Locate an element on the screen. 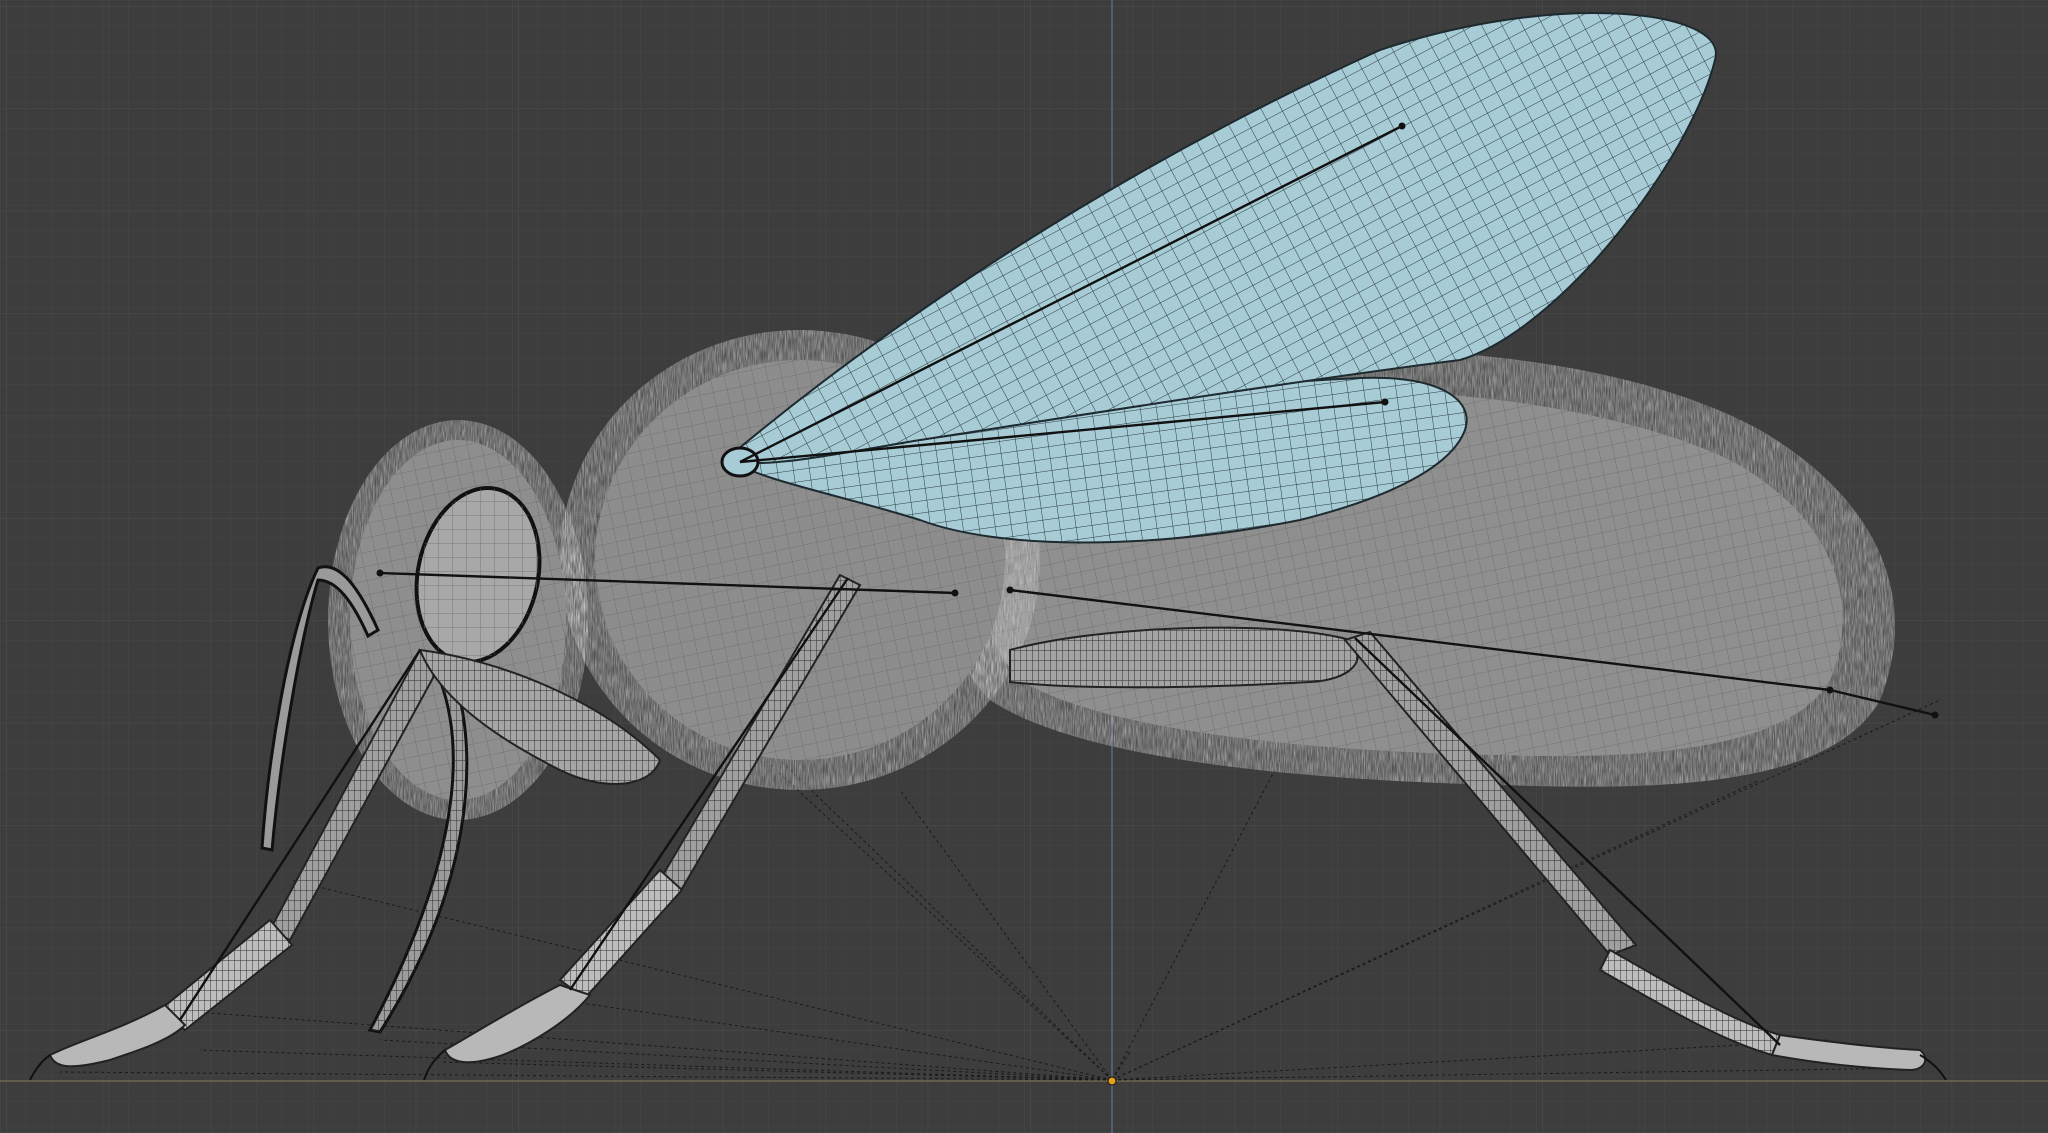 Image resolution: width=2048 pixels, height=1133 pixels. origin-point is located at coordinates (1112, 1081).